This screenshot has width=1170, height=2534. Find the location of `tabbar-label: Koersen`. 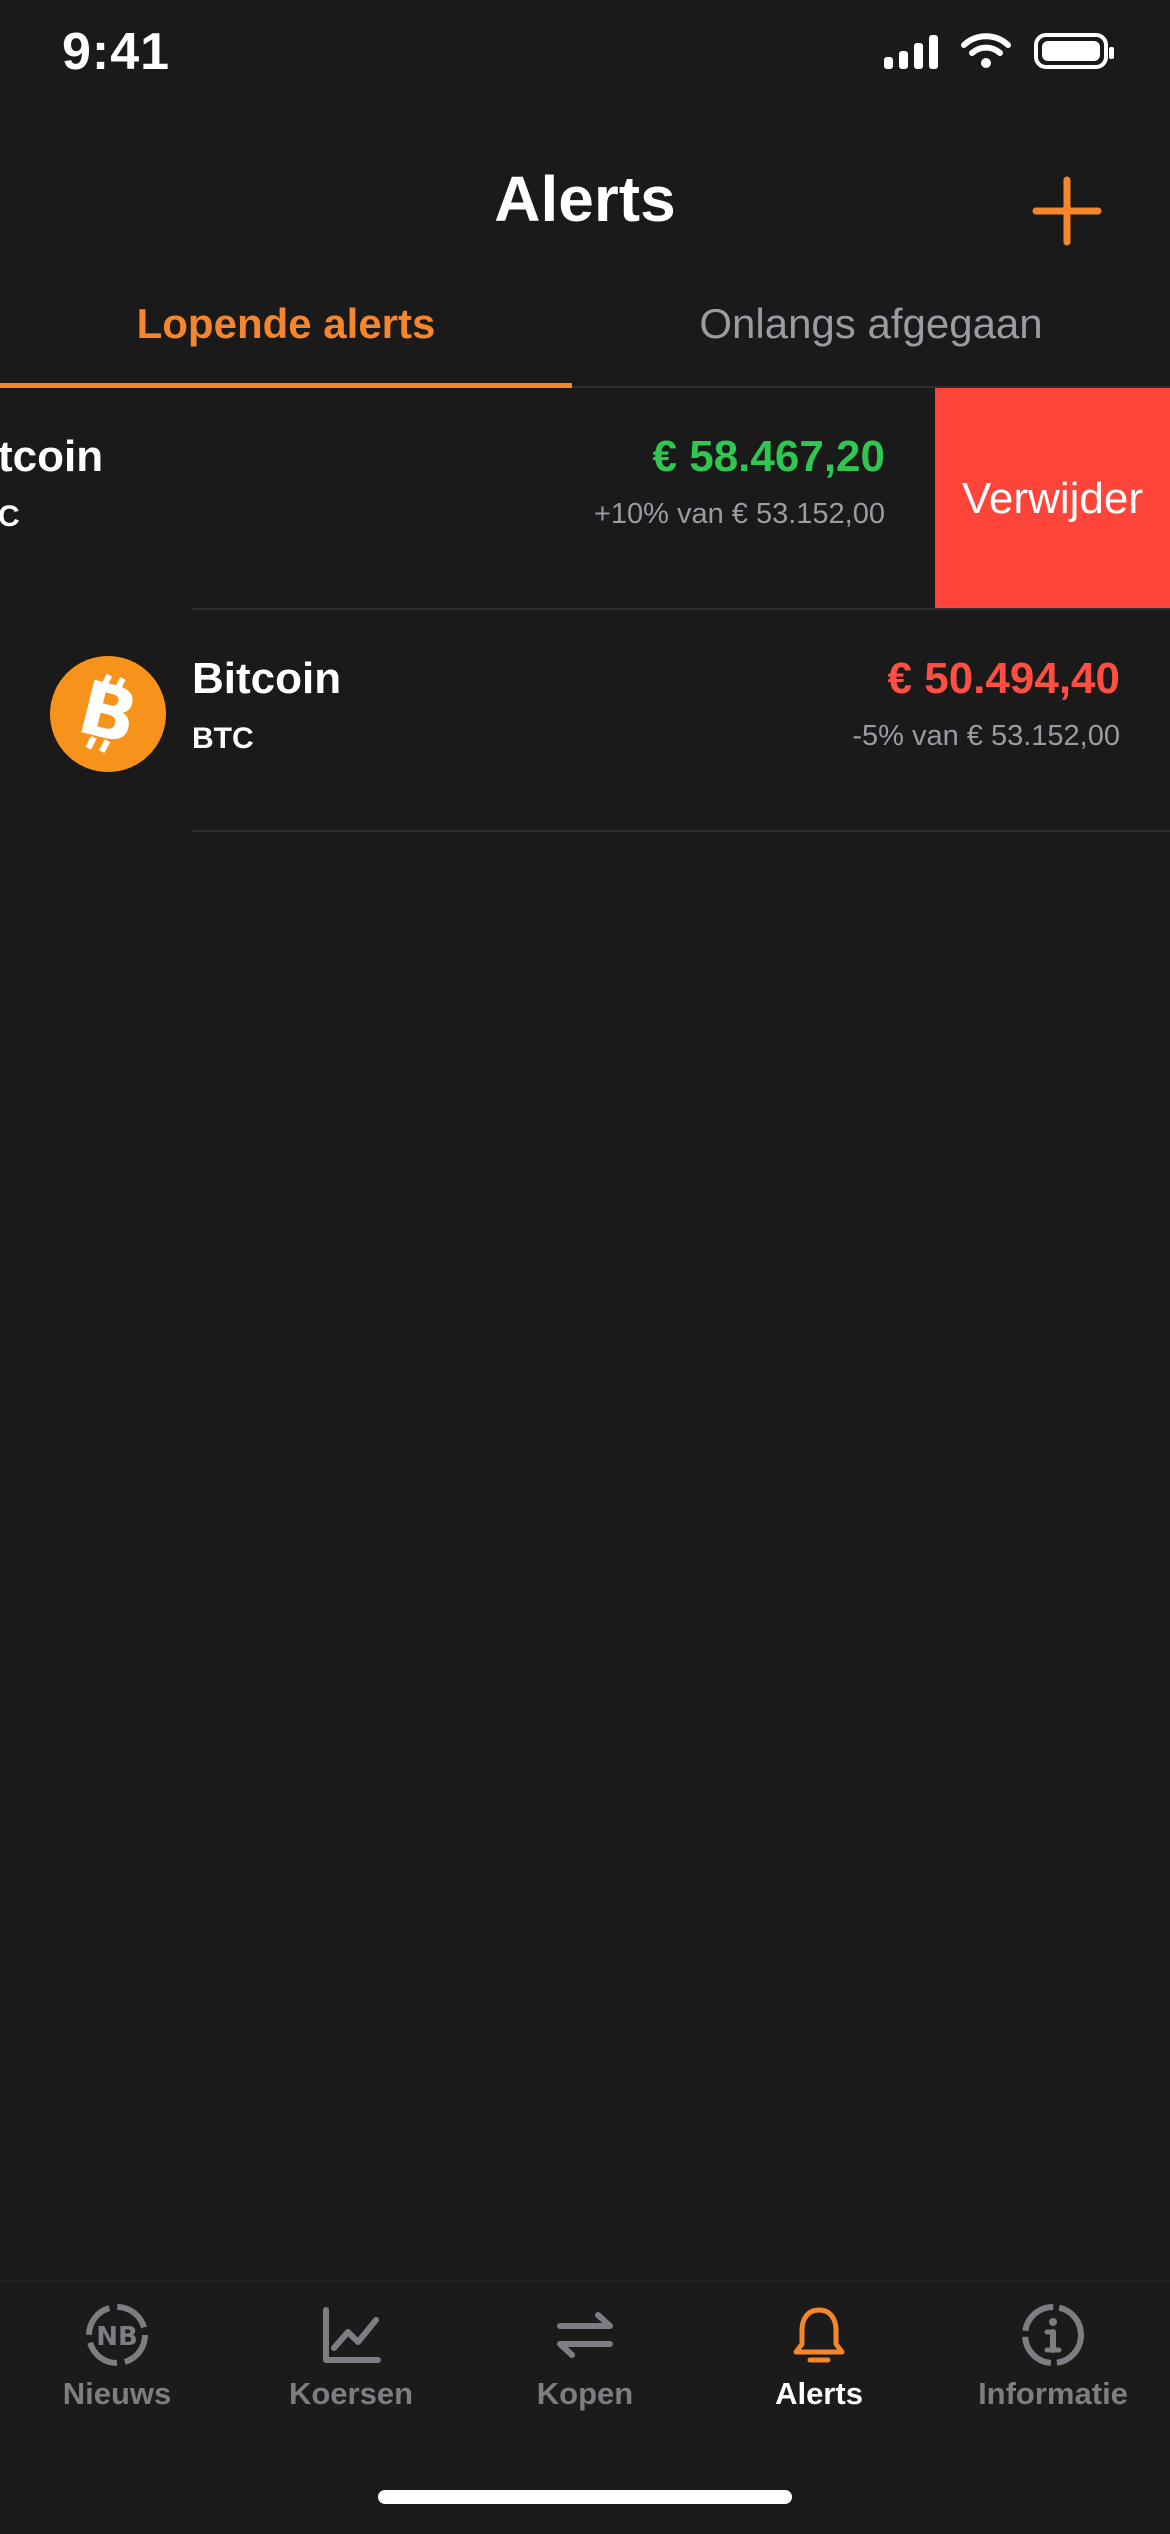

tabbar-label: Koersen is located at coordinates (351, 2393).